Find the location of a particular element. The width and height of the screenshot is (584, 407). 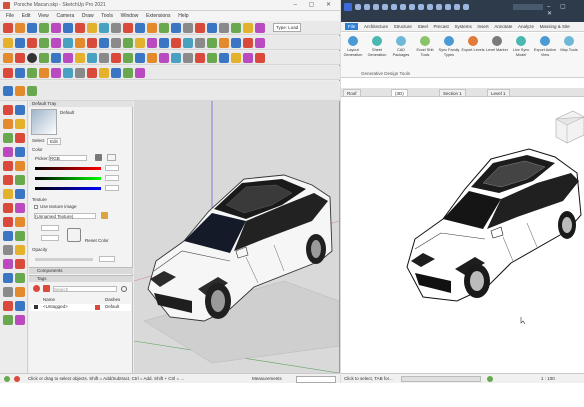

pie-icon is located at coordinates (20, 180).